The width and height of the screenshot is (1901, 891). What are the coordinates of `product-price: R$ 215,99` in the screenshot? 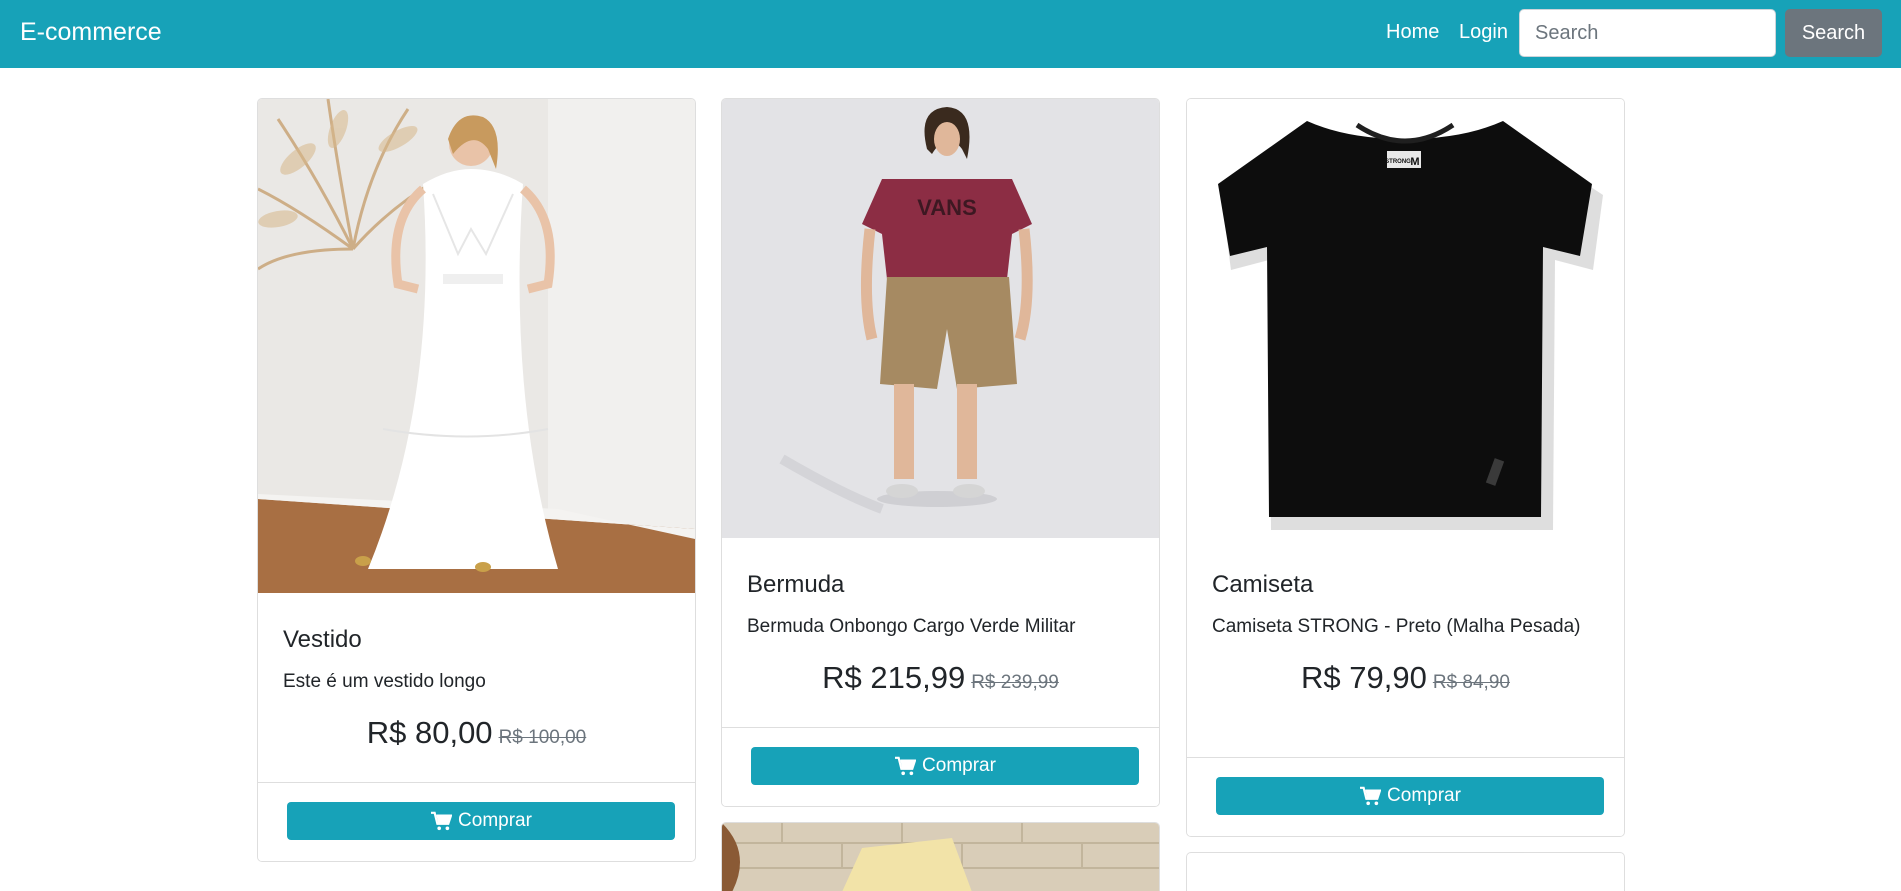 It's located at (894, 677).